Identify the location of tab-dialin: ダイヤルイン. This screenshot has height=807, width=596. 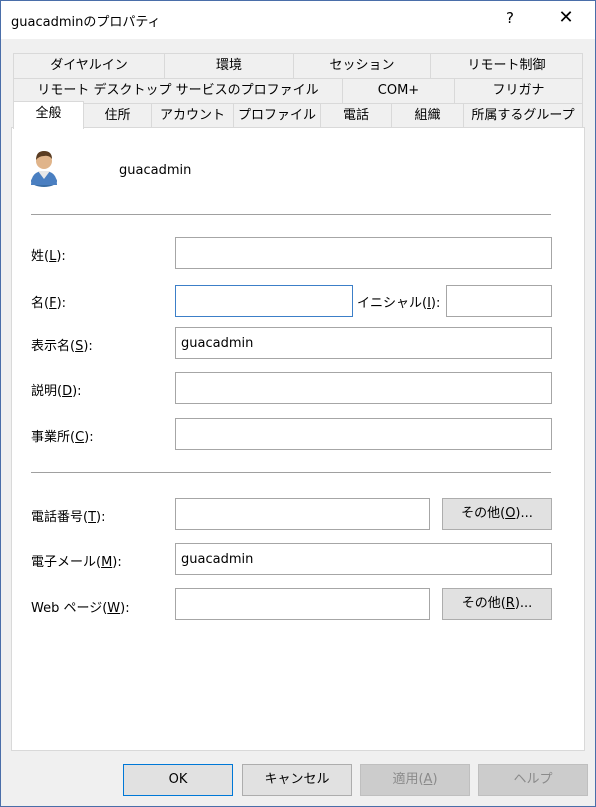
(89, 65).